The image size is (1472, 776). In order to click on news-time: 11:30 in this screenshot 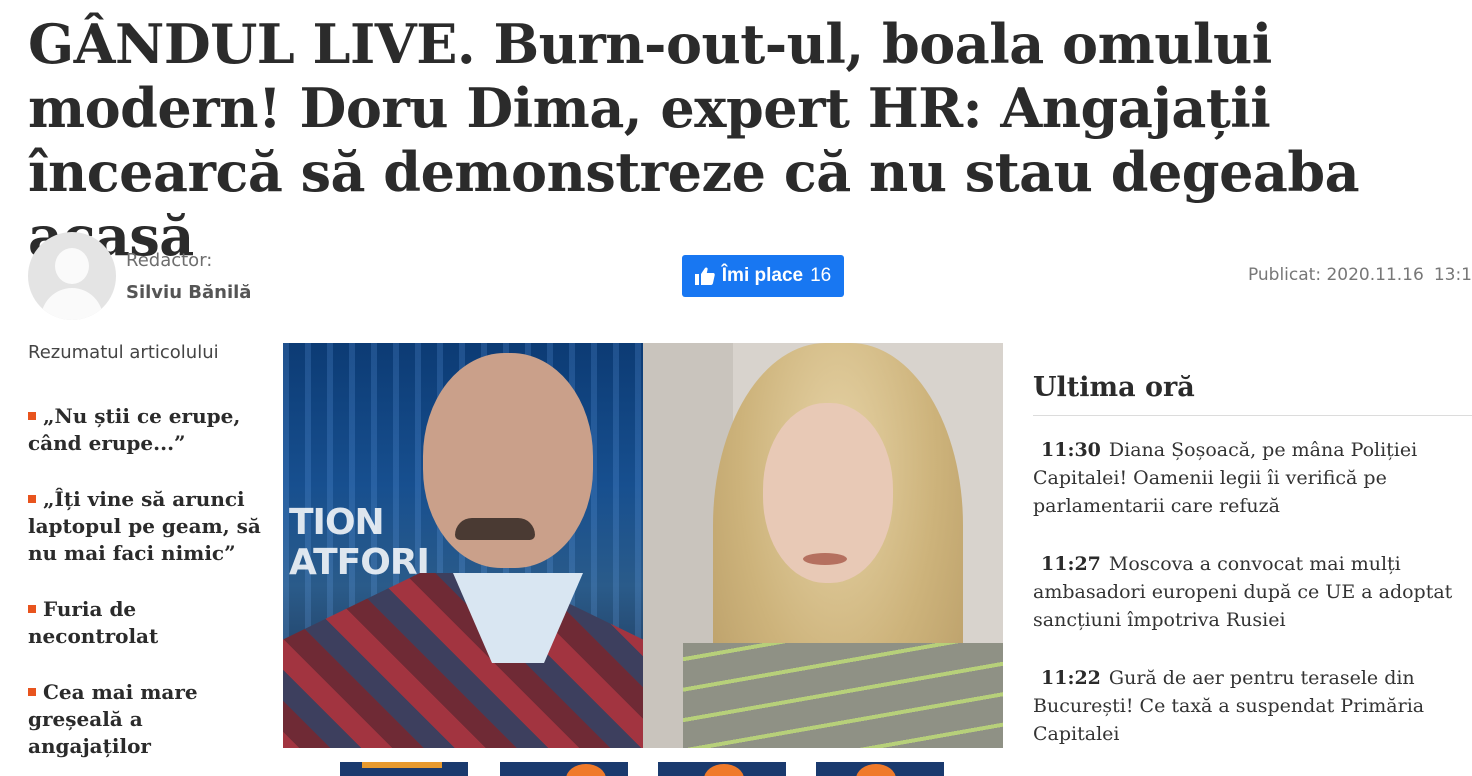, I will do `click(1071, 450)`.